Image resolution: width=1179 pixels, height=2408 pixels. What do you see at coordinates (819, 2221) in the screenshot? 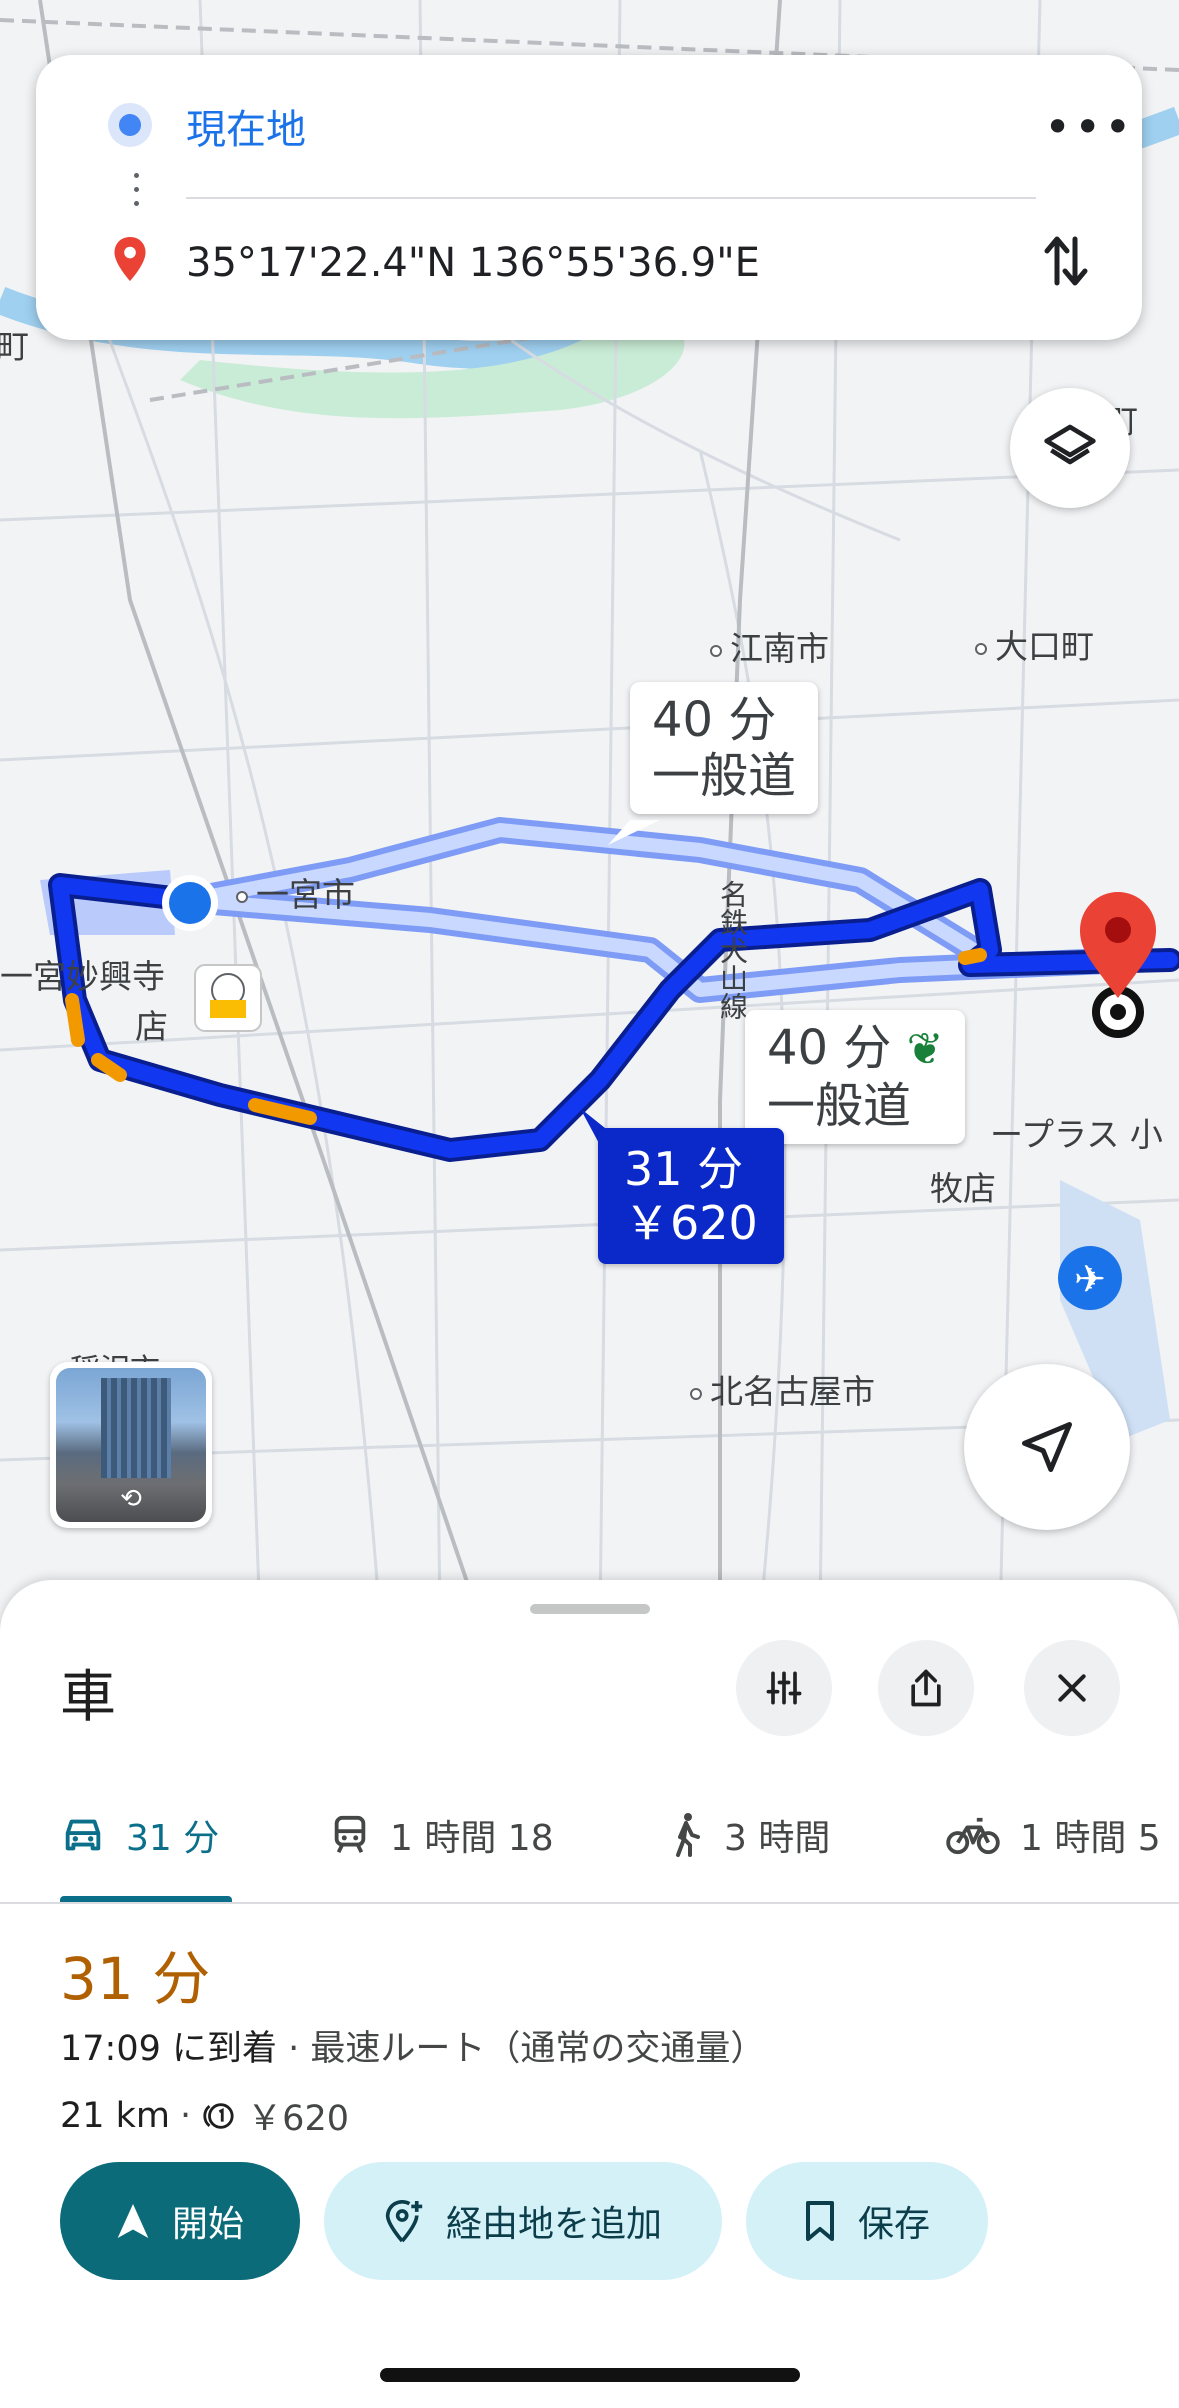
I see `bookmark-icon` at bounding box center [819, 2221].